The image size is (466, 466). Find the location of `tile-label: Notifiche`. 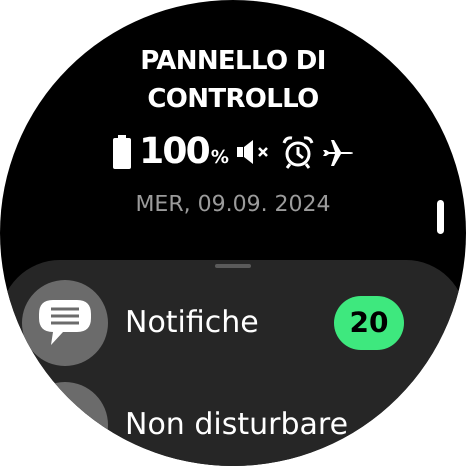

tile-label: Notifiche is located at coordinates (223, 323).